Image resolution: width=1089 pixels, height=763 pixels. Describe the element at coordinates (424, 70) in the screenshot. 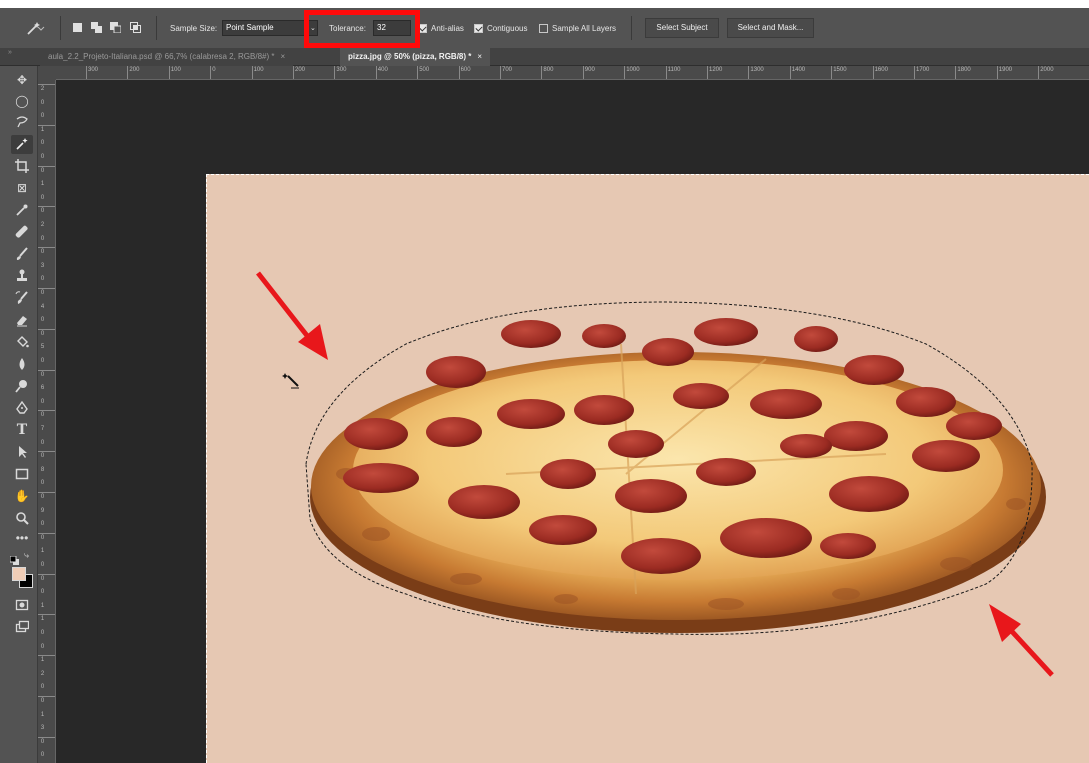

I see `ruler-label: 500` at that location.